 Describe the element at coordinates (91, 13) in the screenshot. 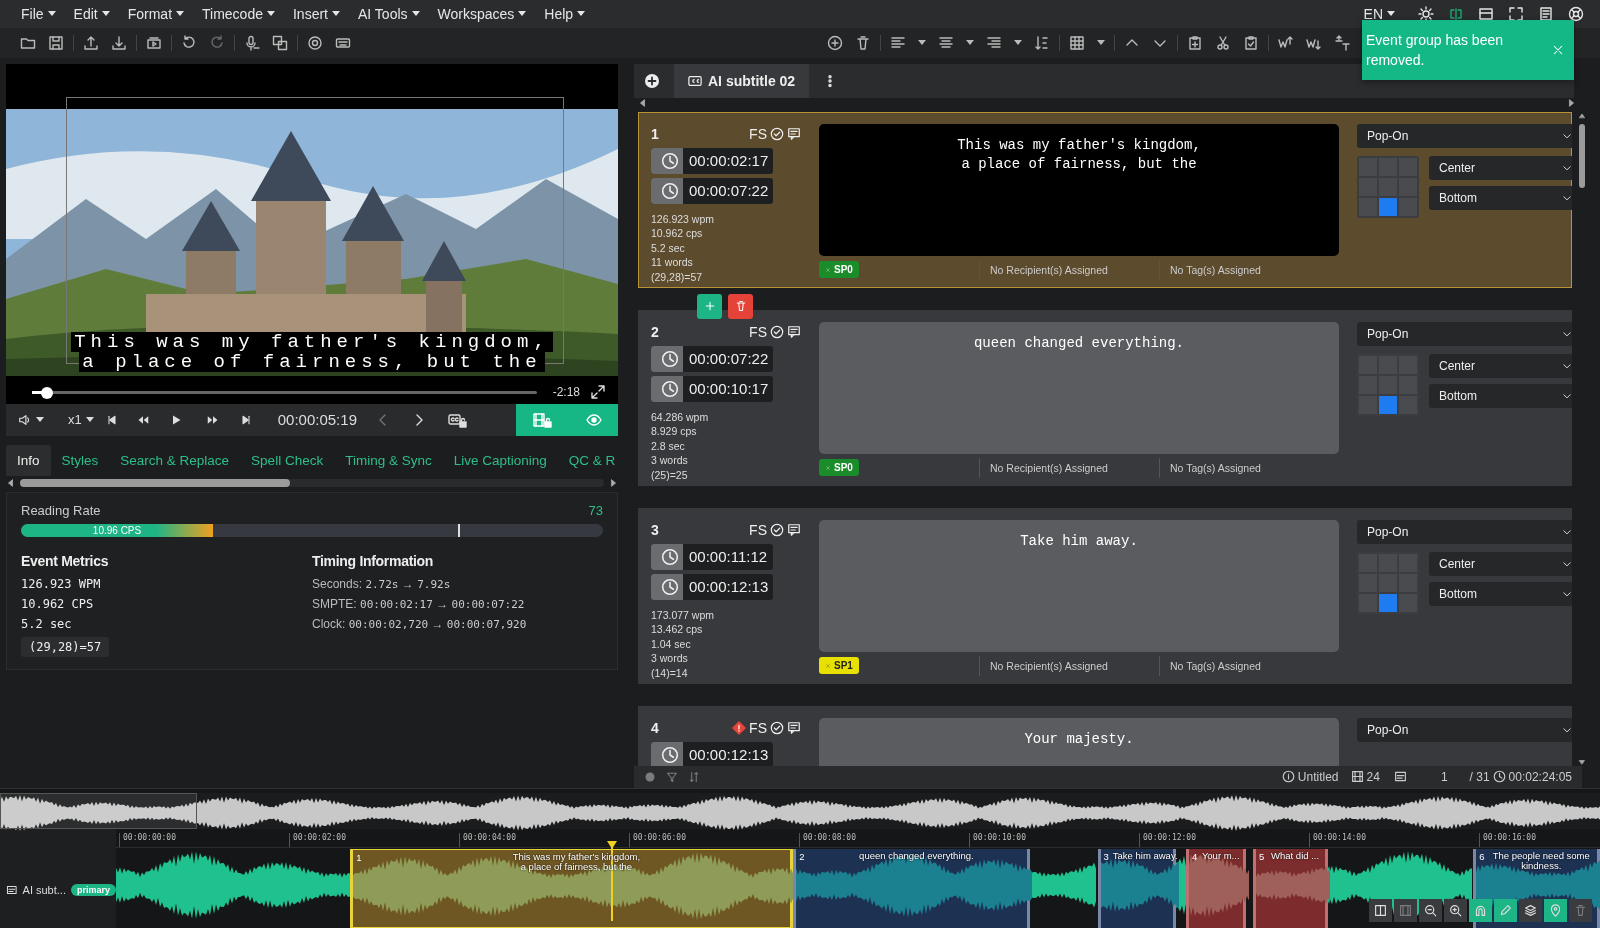

I see `menu-item: Edit` at that location.